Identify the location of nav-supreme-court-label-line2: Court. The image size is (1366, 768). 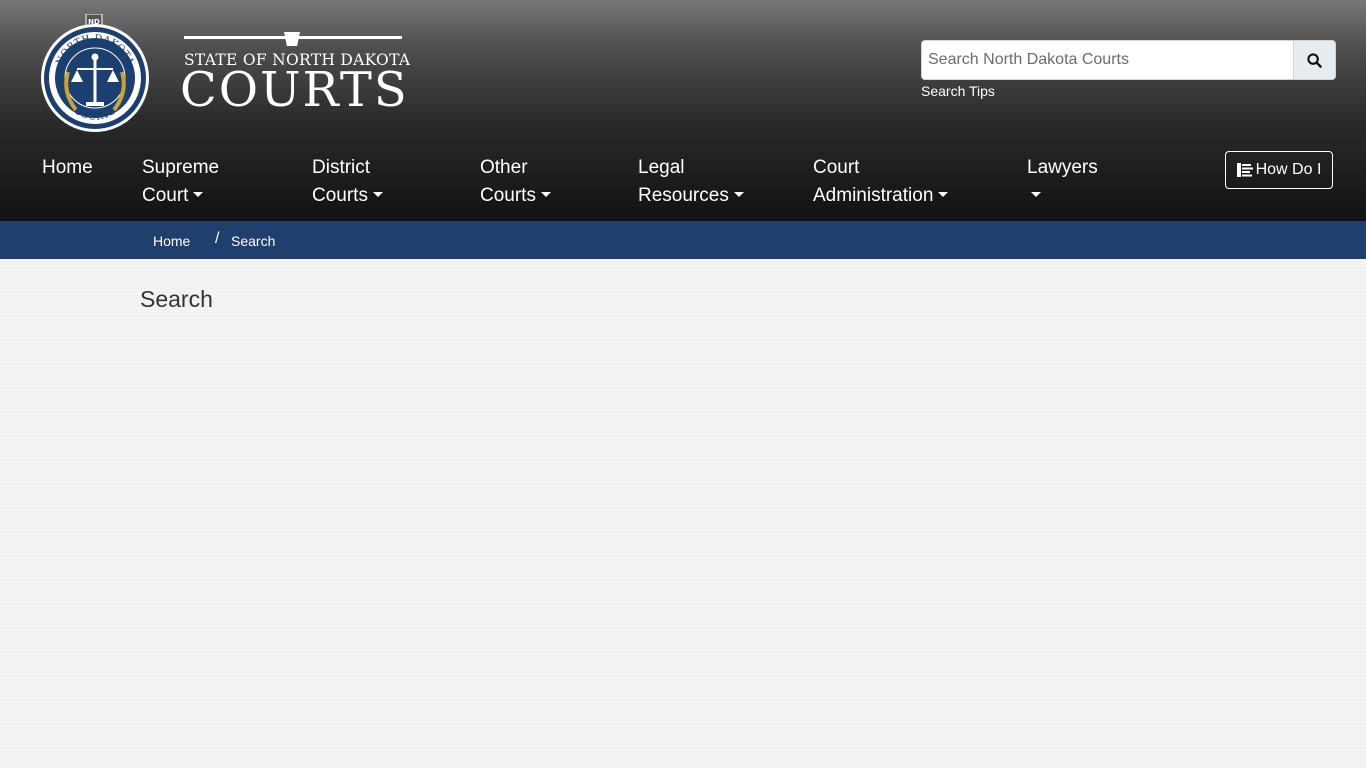
(165, 195).